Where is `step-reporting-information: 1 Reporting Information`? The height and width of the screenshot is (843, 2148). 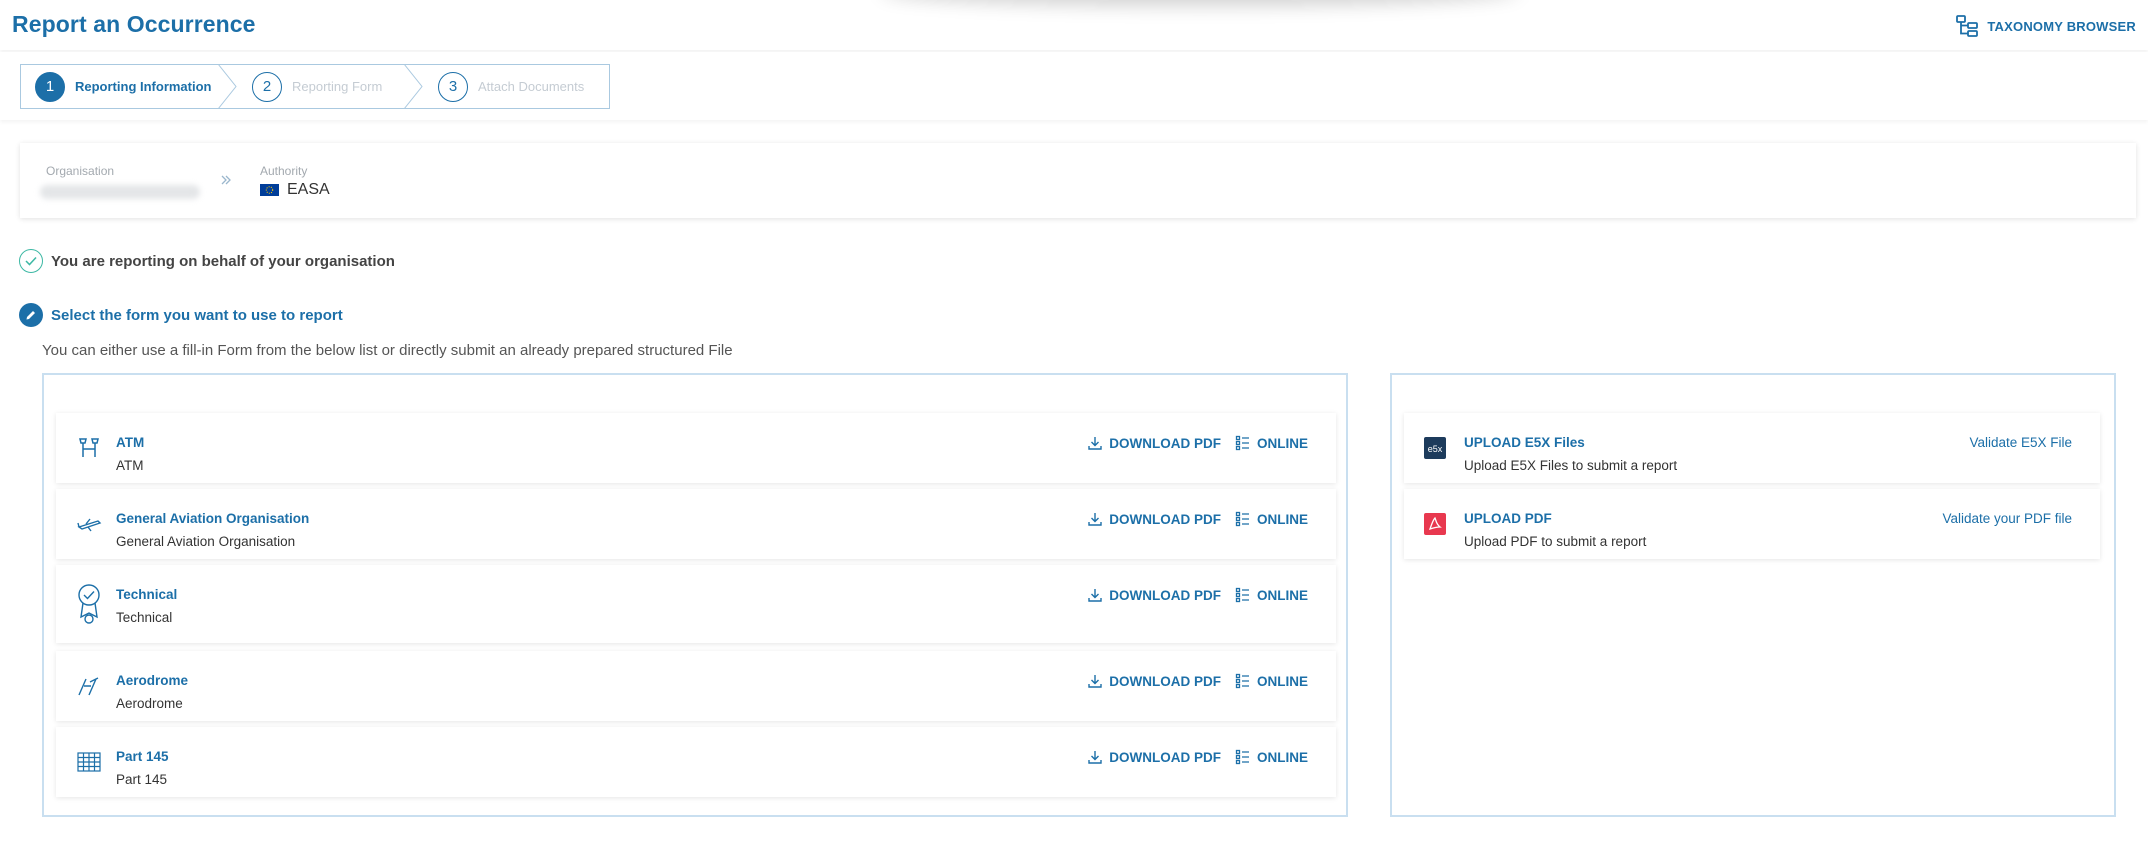 step-reporting-information: 1 Reporting Information is located at coordinates (118, 86).